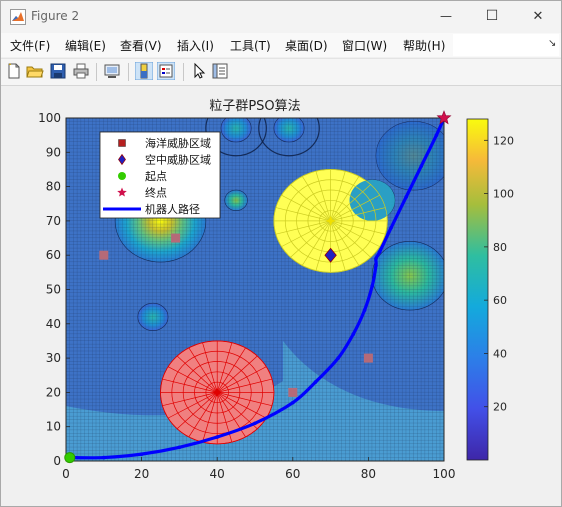  Describe the element at coordinates (58, 71) in the screenshot. I see `save-icon` at that location.